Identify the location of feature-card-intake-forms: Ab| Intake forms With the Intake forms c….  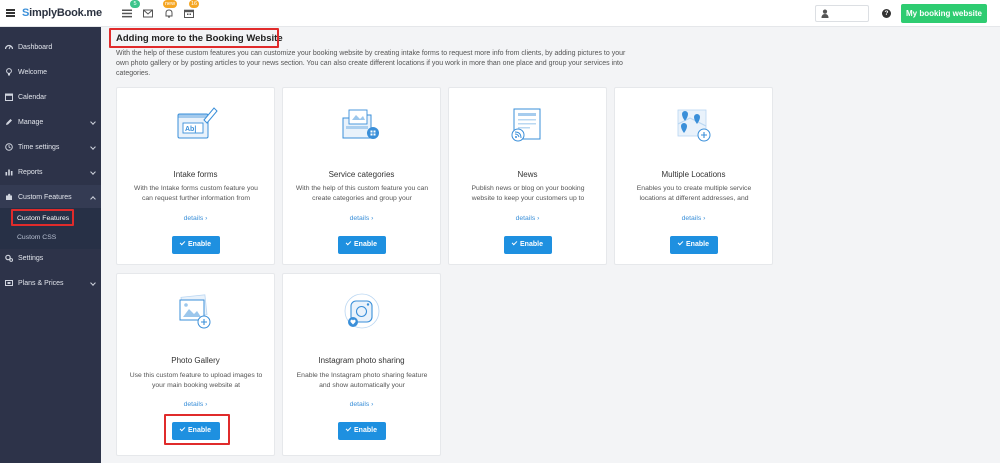
(195, 176).